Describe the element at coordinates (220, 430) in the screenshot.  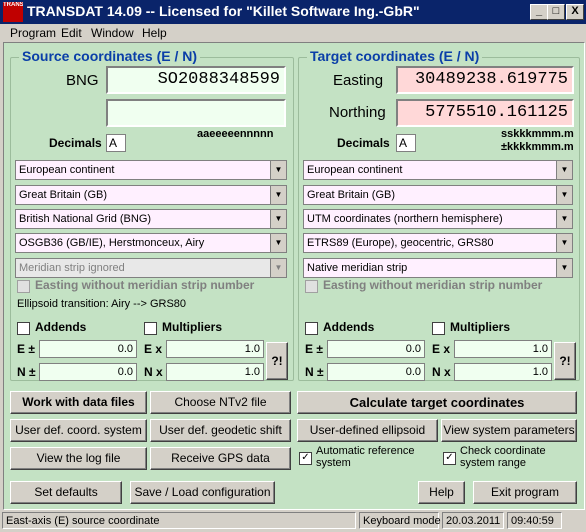
I see `user-geodetic-shift-button: User def. geodetic shift` at that location.